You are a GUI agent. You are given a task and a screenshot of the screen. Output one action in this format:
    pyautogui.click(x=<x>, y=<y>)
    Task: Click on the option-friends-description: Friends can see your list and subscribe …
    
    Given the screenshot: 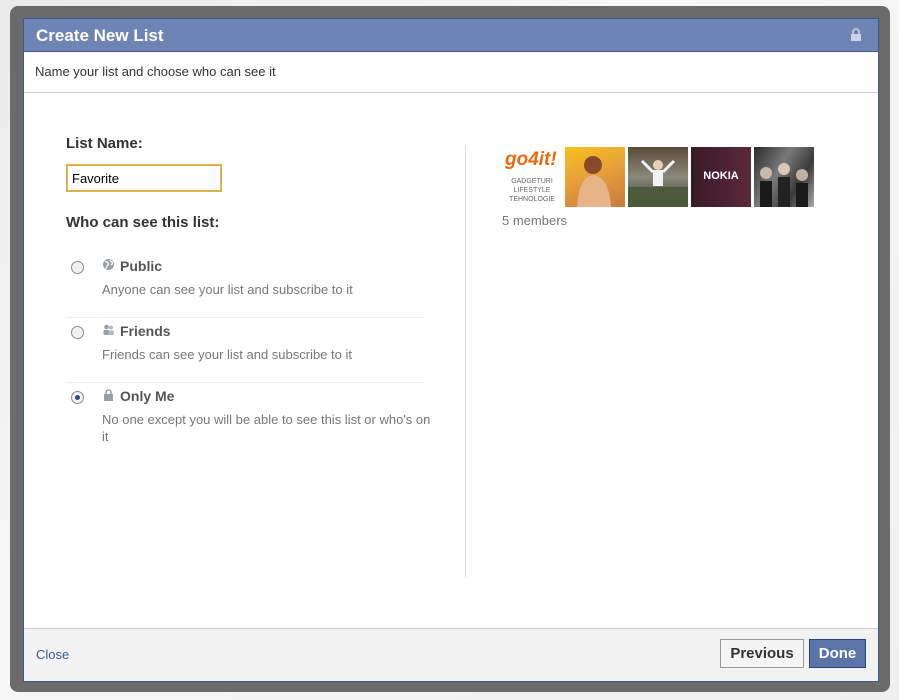 What is the action you would take?
    pyautogui.click(x=227, y=354)
    